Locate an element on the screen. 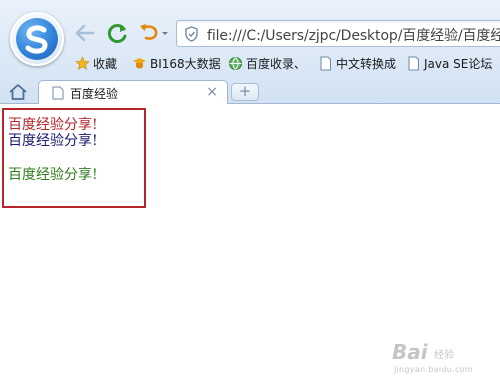 The width and height of the screenshot is (500, 381). address-bar: file:///C:/Users/zjpc/Desktop/百度经验/百度经 is located at coordinates (338, 33).